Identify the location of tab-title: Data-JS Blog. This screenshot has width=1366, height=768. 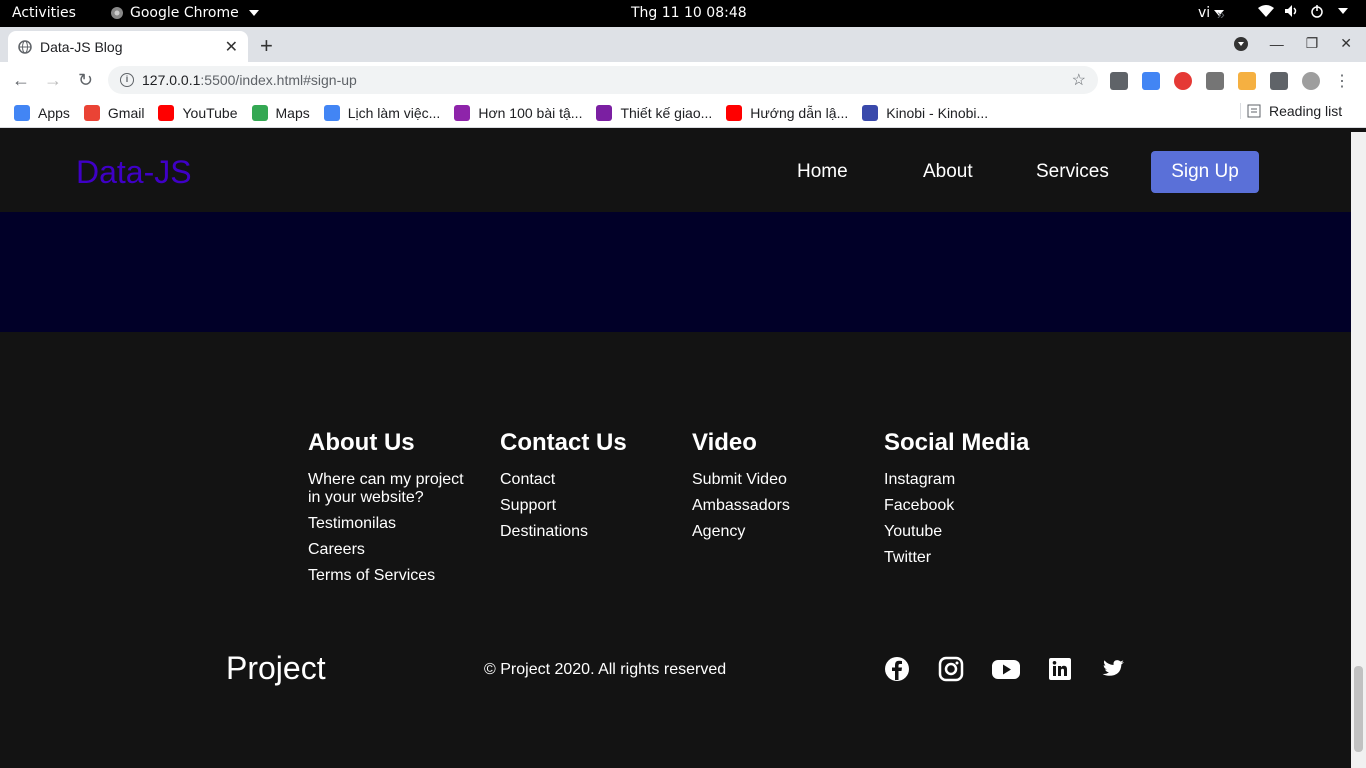
(81, 46).